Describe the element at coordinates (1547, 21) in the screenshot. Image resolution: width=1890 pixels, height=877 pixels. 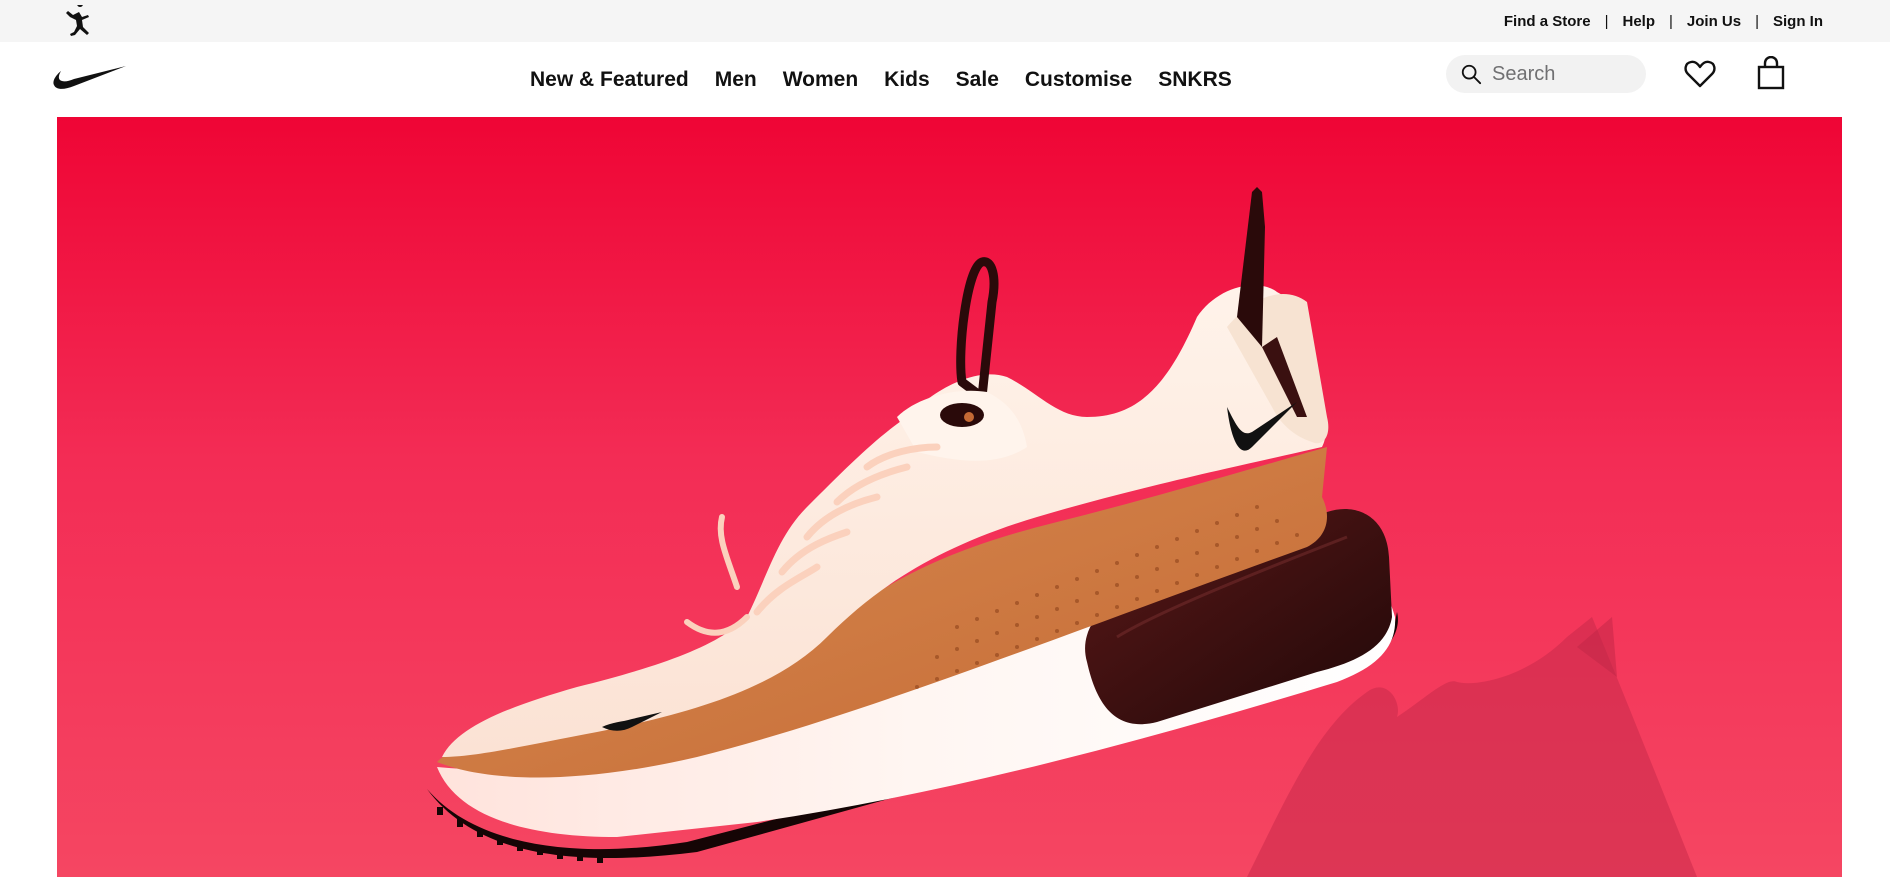
I see `find-a-store-link: Find a Store` at that location.